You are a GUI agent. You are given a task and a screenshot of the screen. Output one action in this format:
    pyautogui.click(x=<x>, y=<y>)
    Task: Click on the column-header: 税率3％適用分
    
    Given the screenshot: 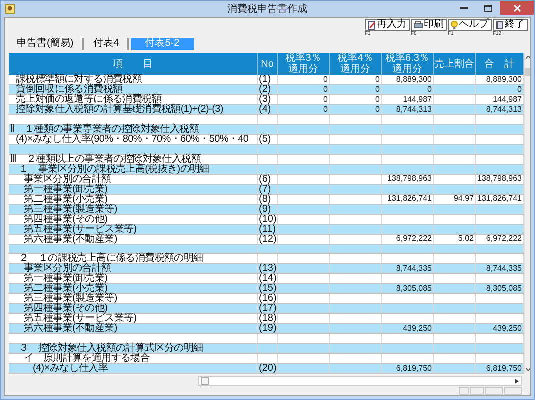 What is the action you would take?
    pyautogui.click(x=303, y=64)
    